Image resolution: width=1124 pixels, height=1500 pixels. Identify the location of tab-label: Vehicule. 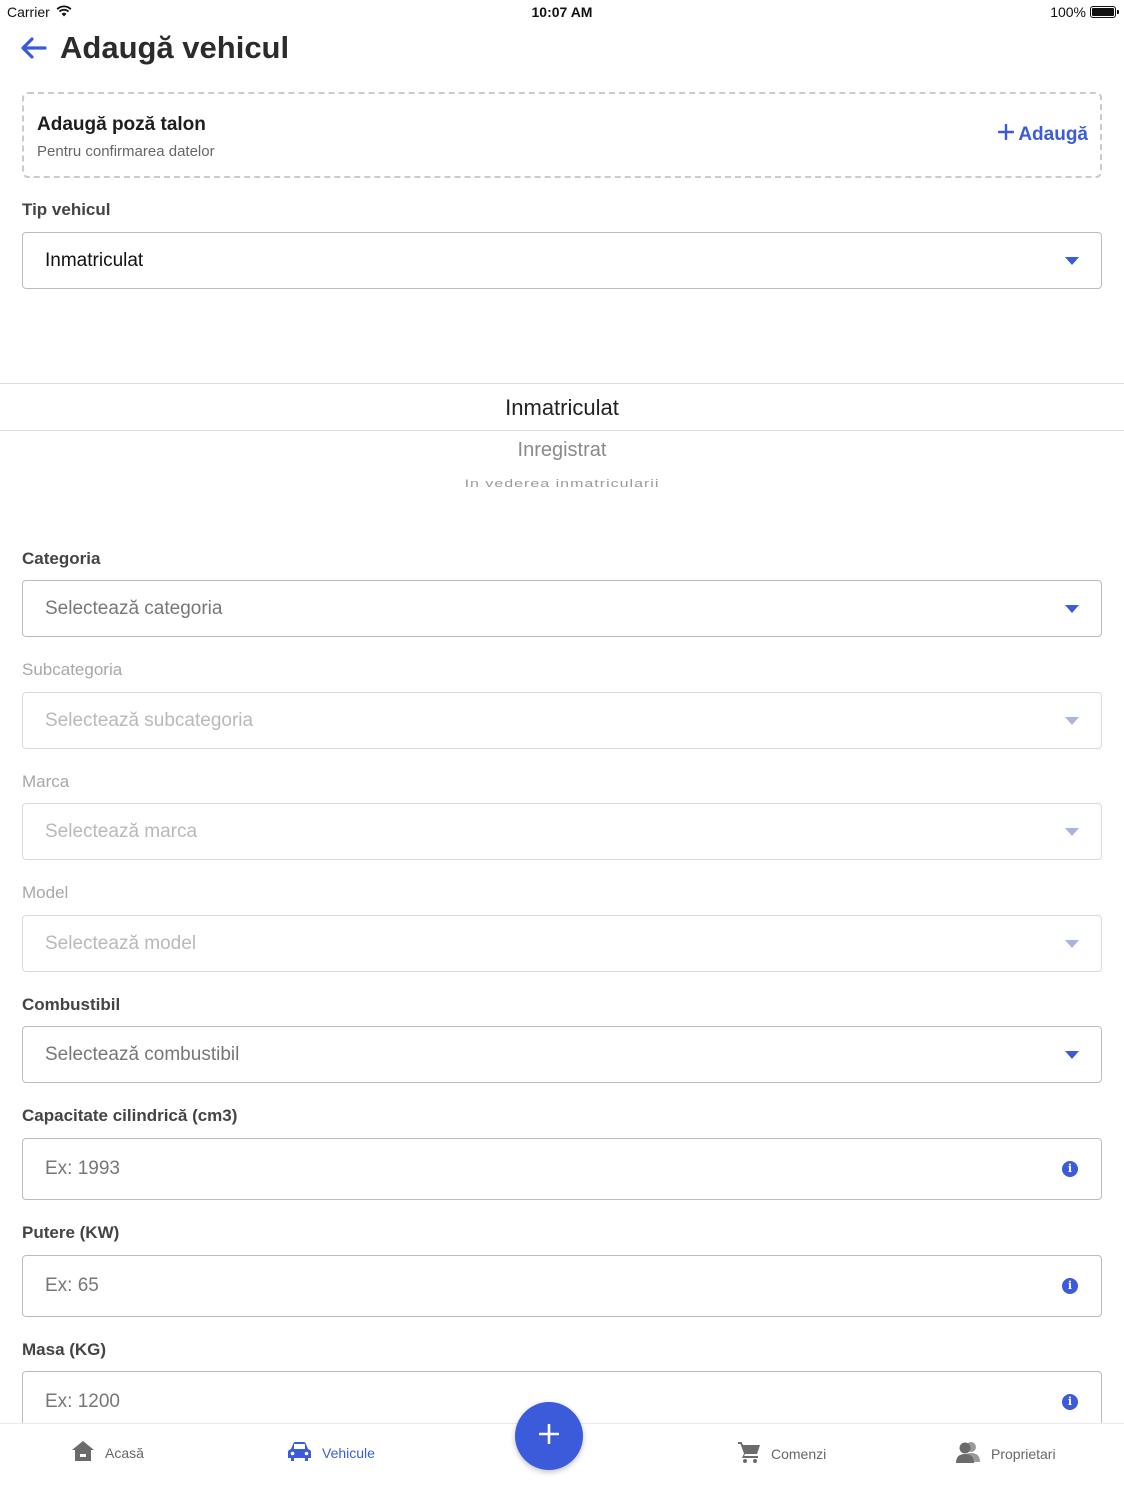
(348, 1452).